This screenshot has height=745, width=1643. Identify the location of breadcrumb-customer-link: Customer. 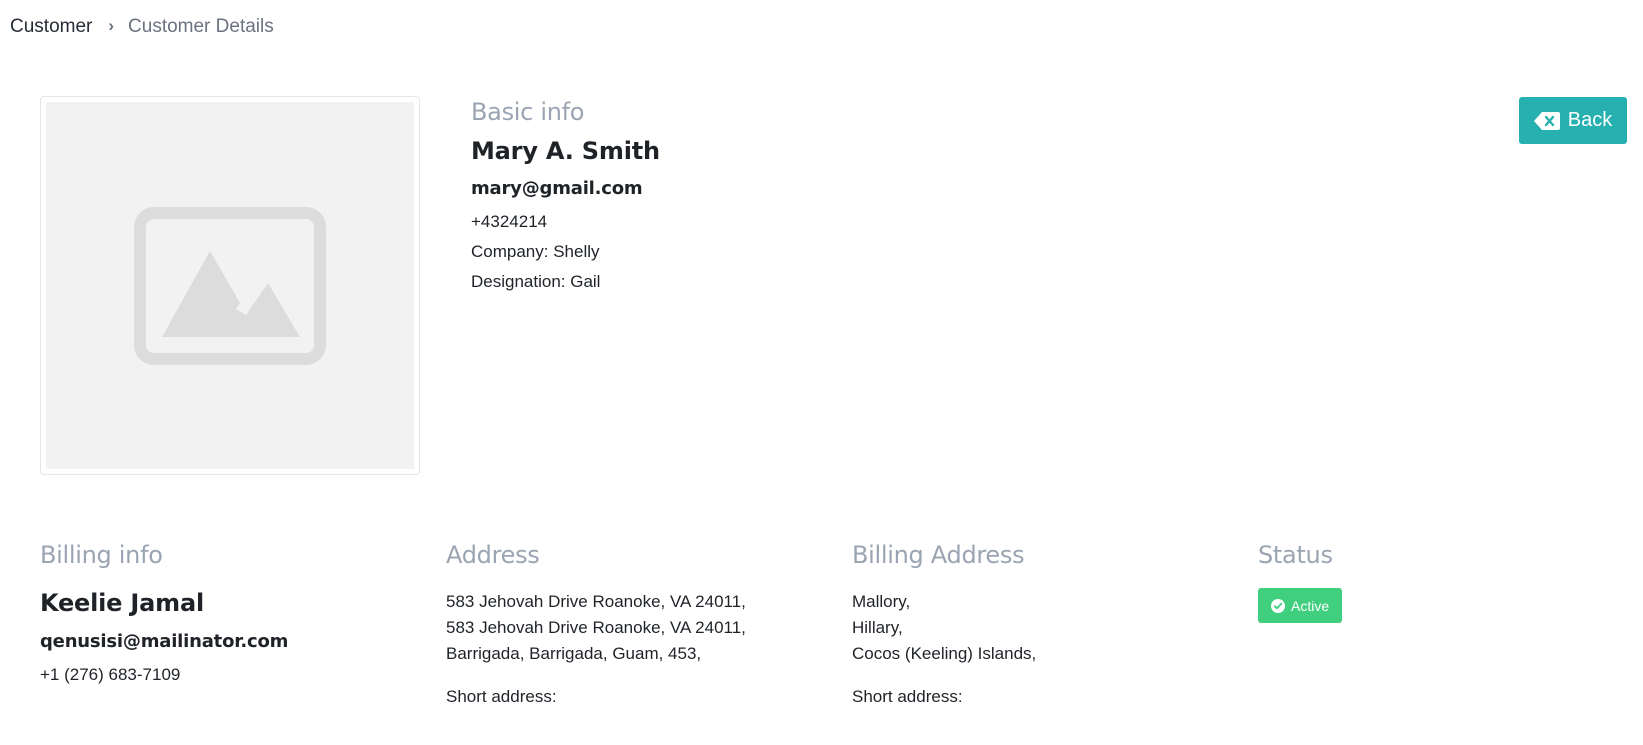
(51, 27).